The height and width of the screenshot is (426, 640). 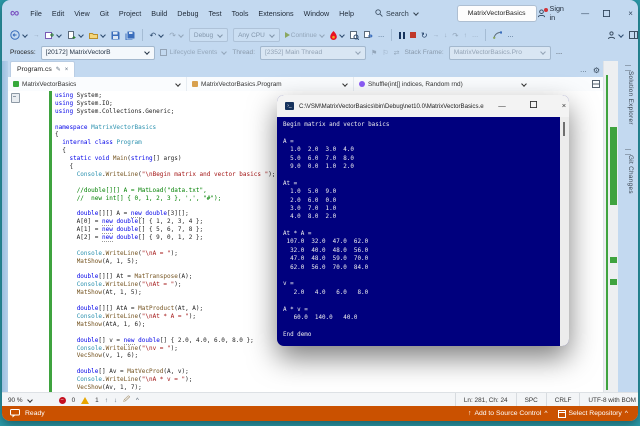 I want to click on code-line: A[1] = new double[] { 5, 6, 7, 8 };, so click(x=165, y=230).